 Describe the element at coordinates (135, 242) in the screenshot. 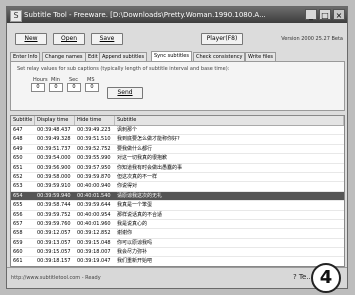

I see `cell-subtitle: 你可以原谅我吗` at that location.